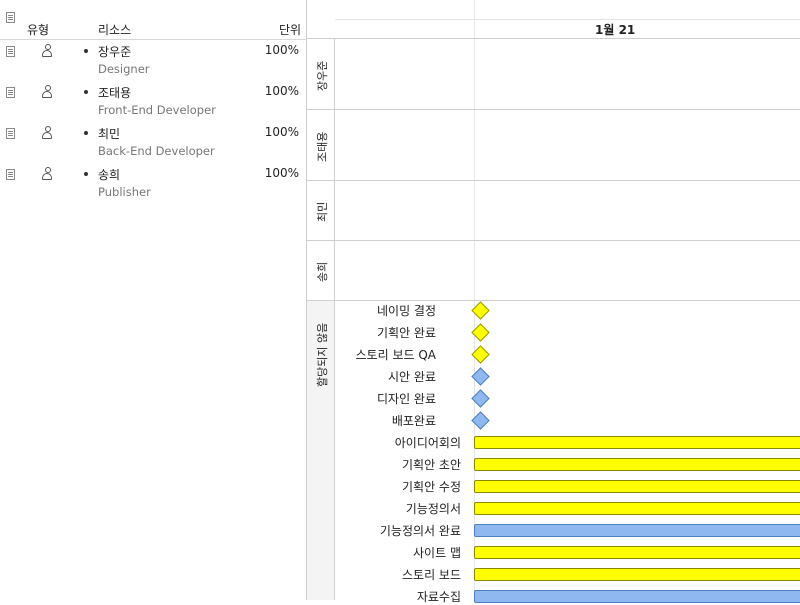 The image size is (800, 605). I want to click on lane-label-column: 조태용, so click(321, 145).